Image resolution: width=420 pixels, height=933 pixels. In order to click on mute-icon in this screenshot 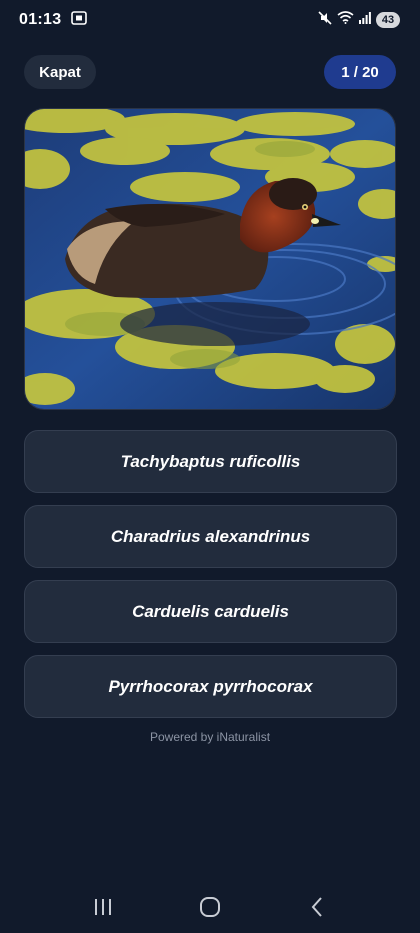, I will do `click(325, 20)`.